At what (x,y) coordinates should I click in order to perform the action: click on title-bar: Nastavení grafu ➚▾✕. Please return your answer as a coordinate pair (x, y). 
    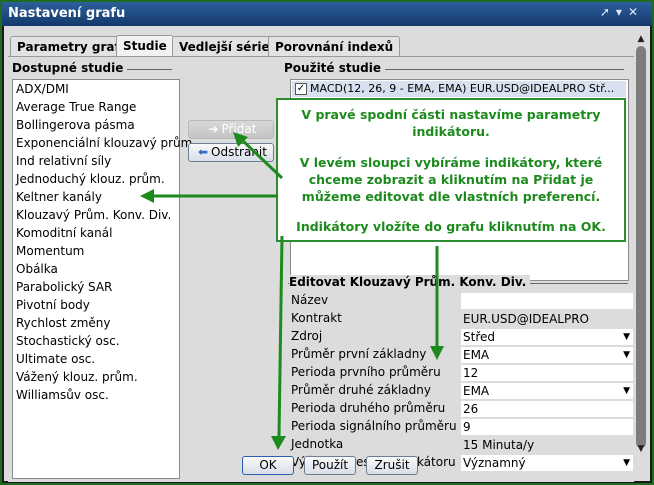
    Looking at the image, I should click on (327, 14).